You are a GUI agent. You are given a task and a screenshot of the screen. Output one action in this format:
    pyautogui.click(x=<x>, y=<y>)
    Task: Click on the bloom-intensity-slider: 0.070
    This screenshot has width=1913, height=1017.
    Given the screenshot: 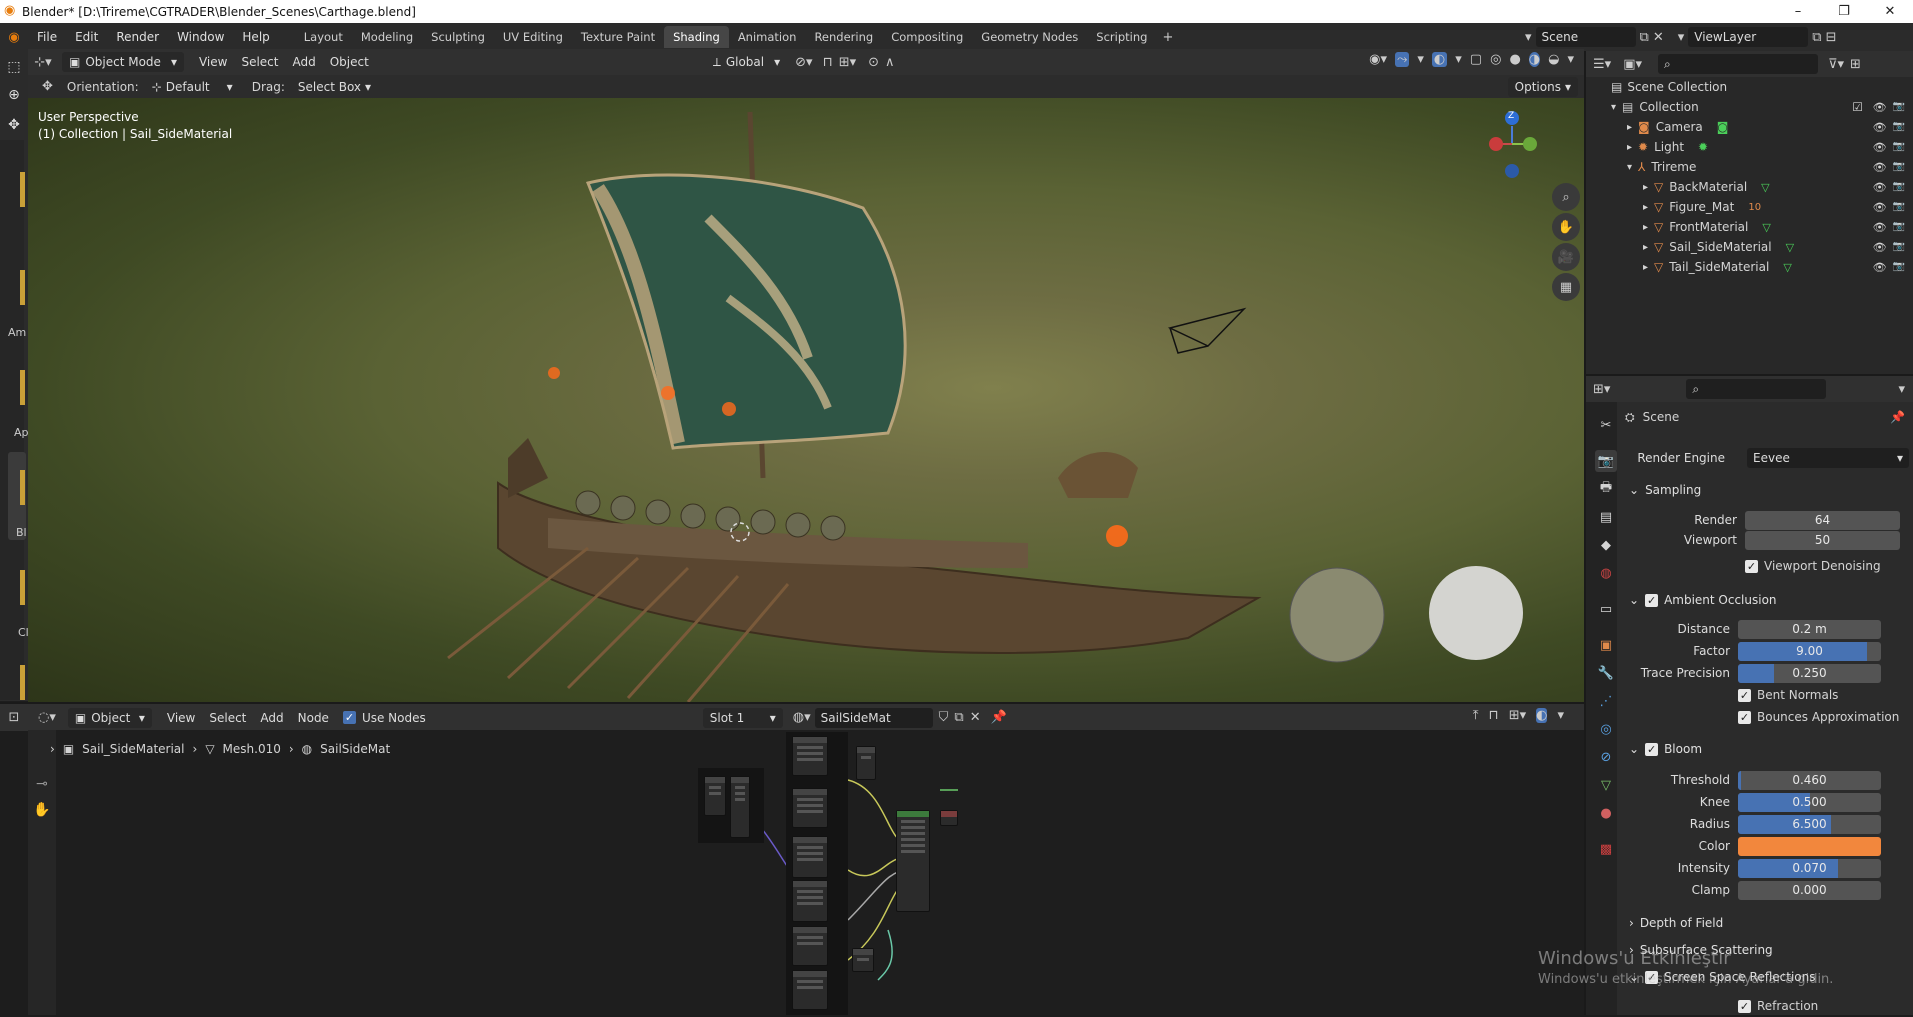 What is the action you would take?
    pyautogui.click(x=1809, y=868)
    